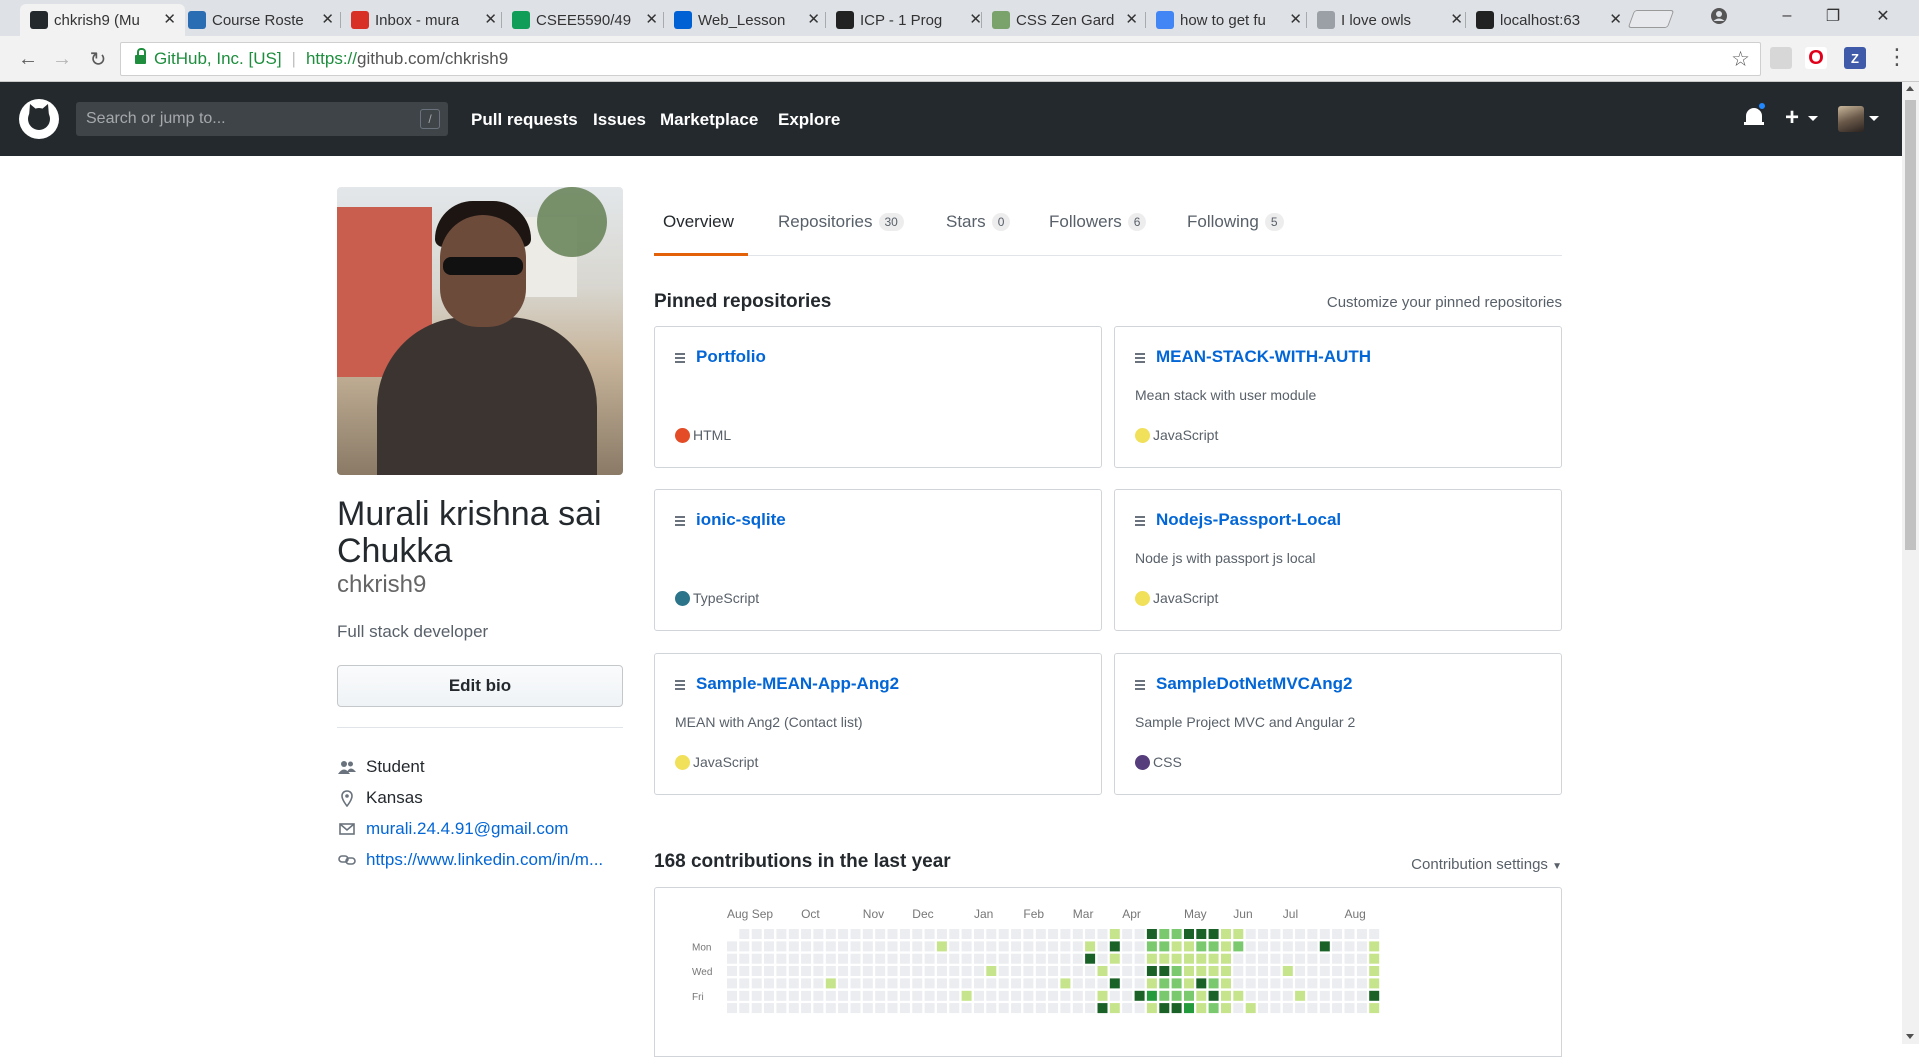 The height and width of the screenshot is (1057, 1919). What do you see at coordinates (467, 829) in the screenshot?
I see `vcard-email-link: murali.24.4.91@gmail.com` at bounding box center [467, 829].